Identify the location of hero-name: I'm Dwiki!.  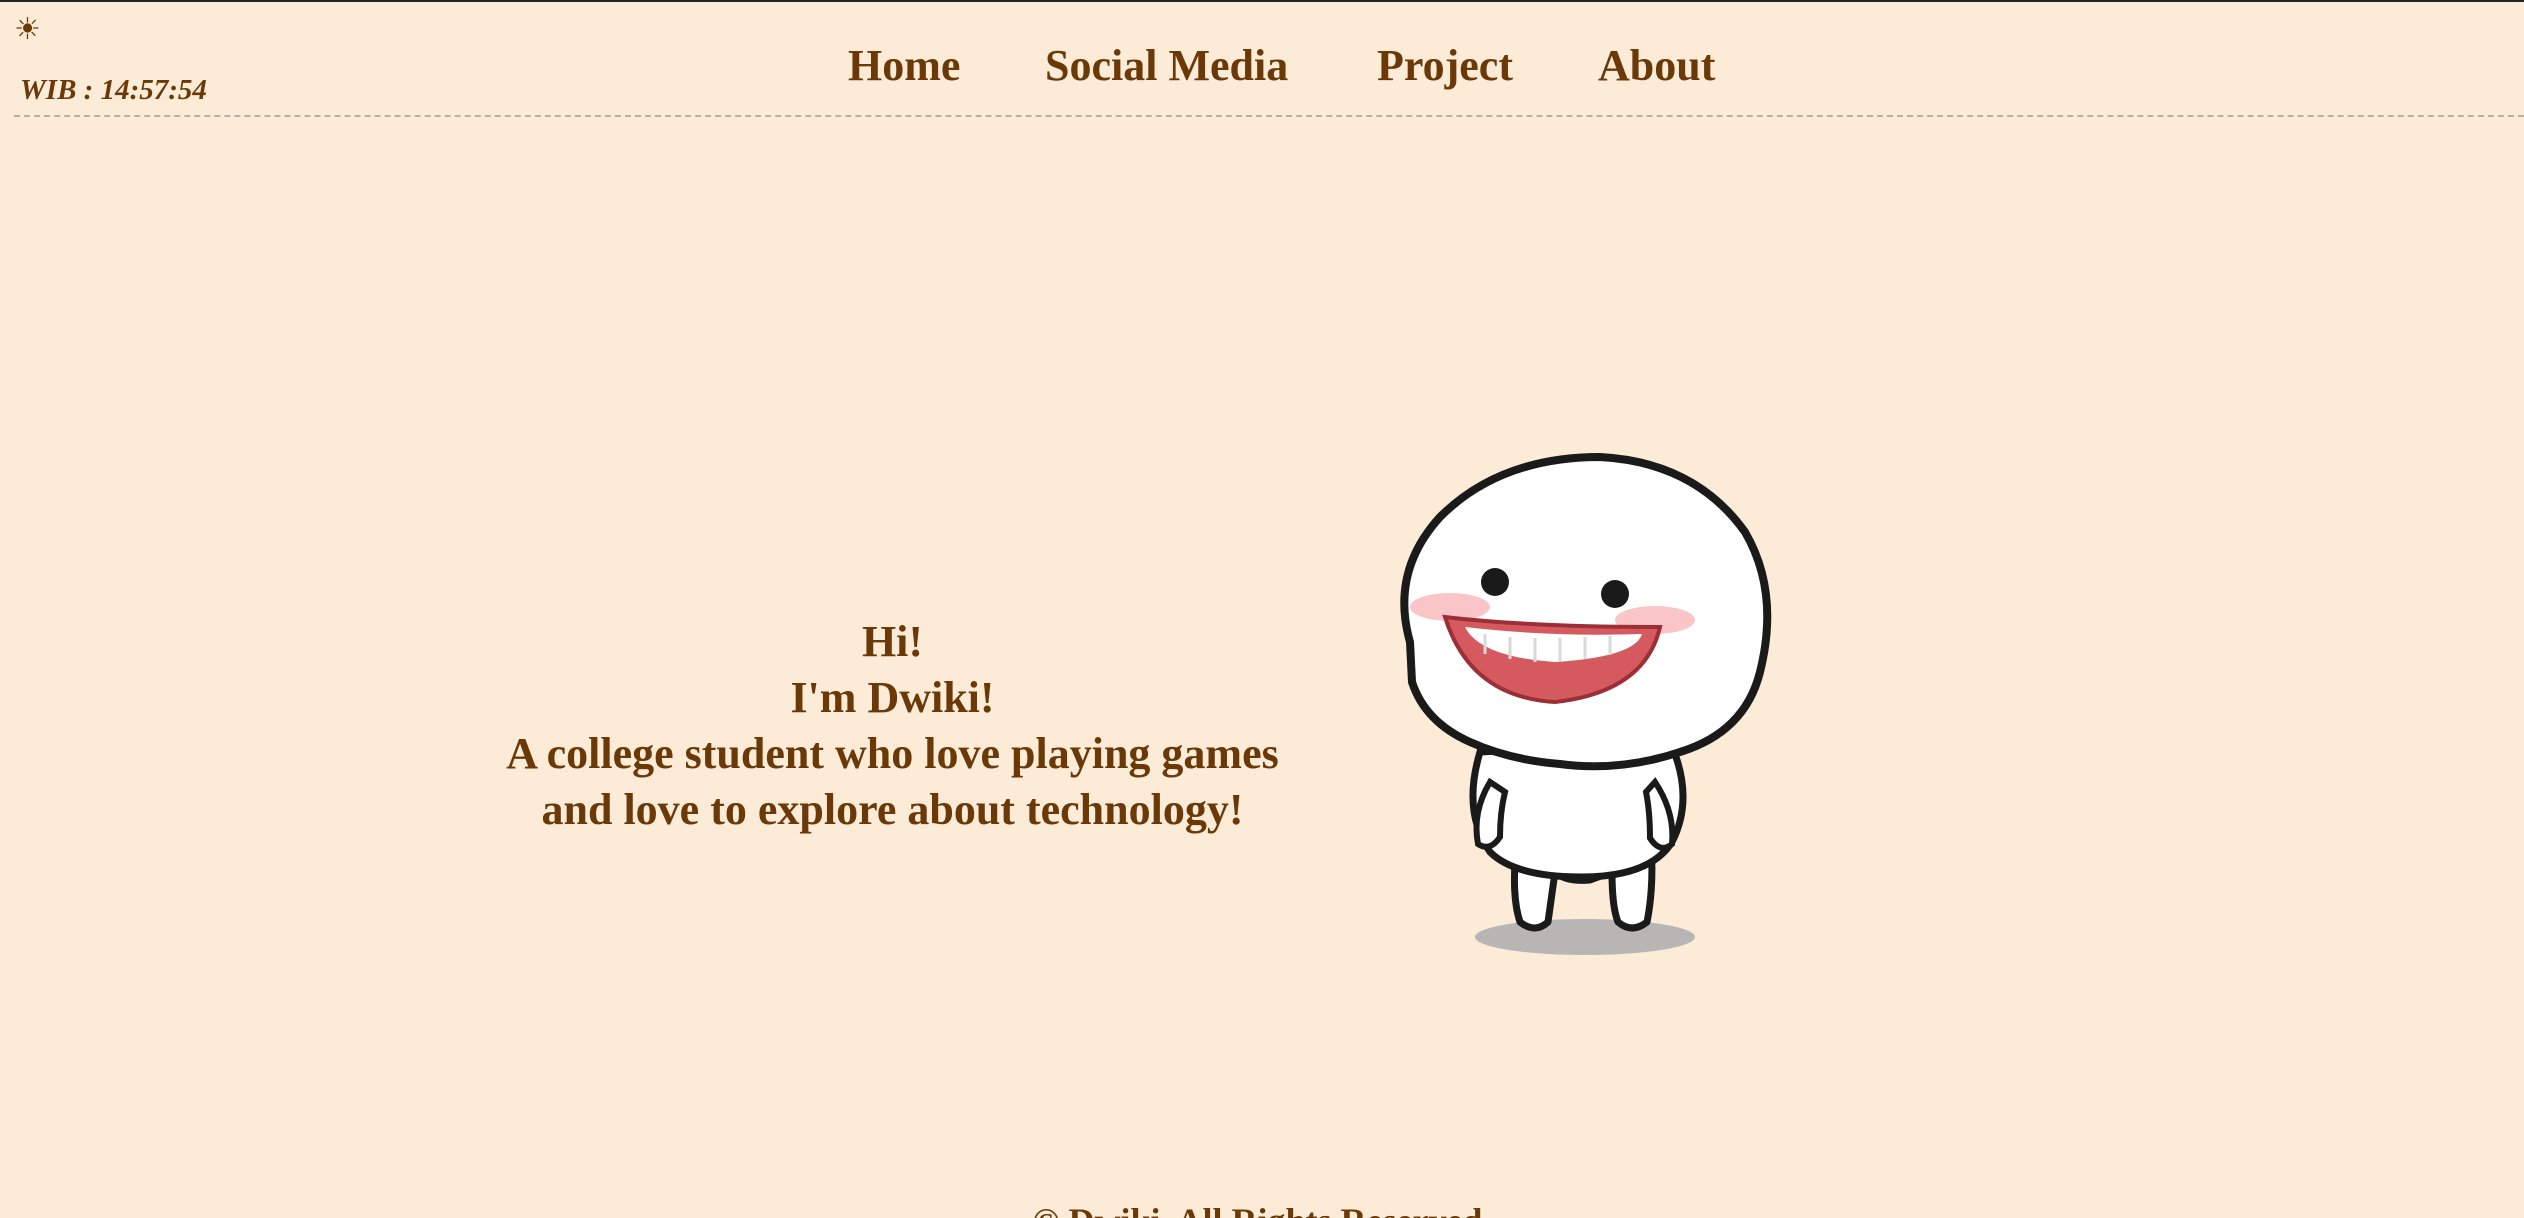
(892, 697).